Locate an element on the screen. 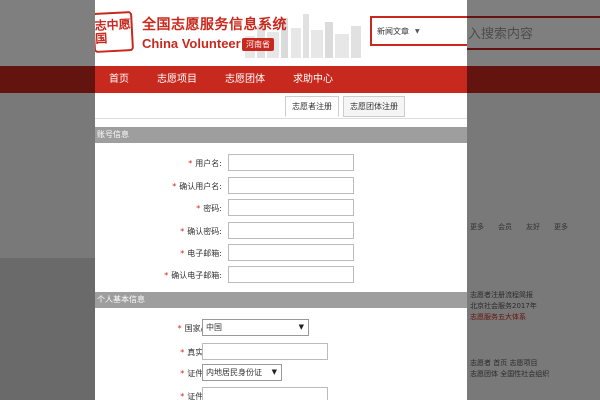 The image size is (600, 400). background-sidebar-links: 更多 会员 友好 更多 is located at coordinates (535, 227).